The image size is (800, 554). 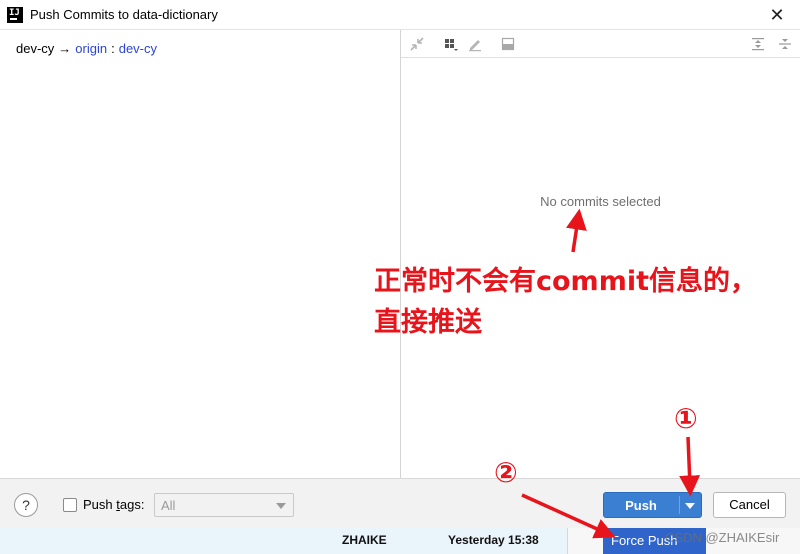 I want to click on edit-icon, so click(x=475, y=44).